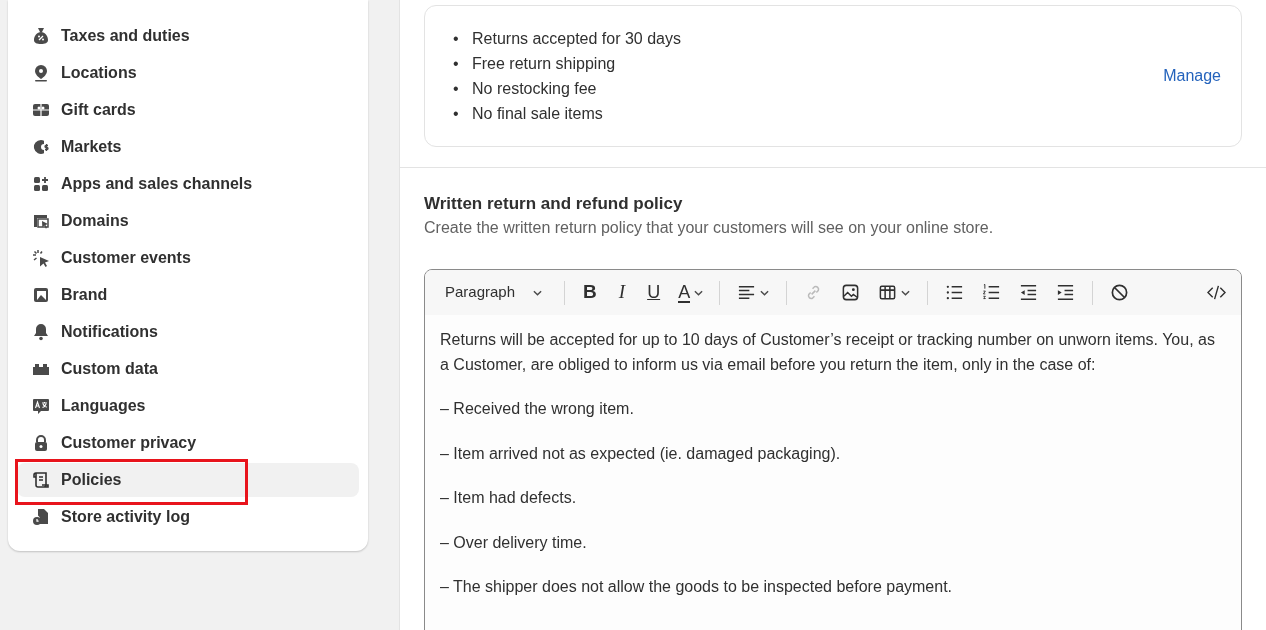 Image resolution: width=1266 pixels, height=630 pixels. I want to click on bold-button: B, so click(590, 292).